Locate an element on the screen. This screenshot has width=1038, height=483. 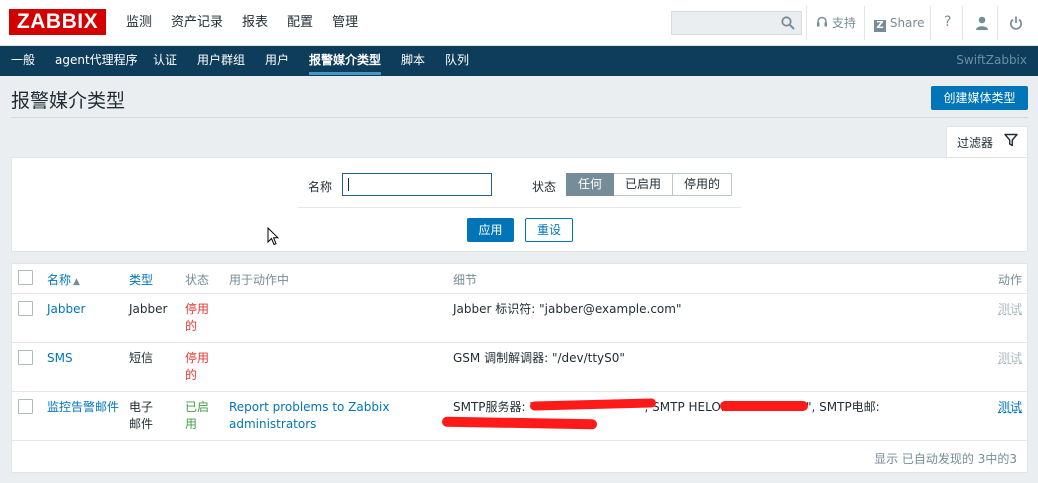
submenu-authentication: 认证 is located at coordinates (165, 61).